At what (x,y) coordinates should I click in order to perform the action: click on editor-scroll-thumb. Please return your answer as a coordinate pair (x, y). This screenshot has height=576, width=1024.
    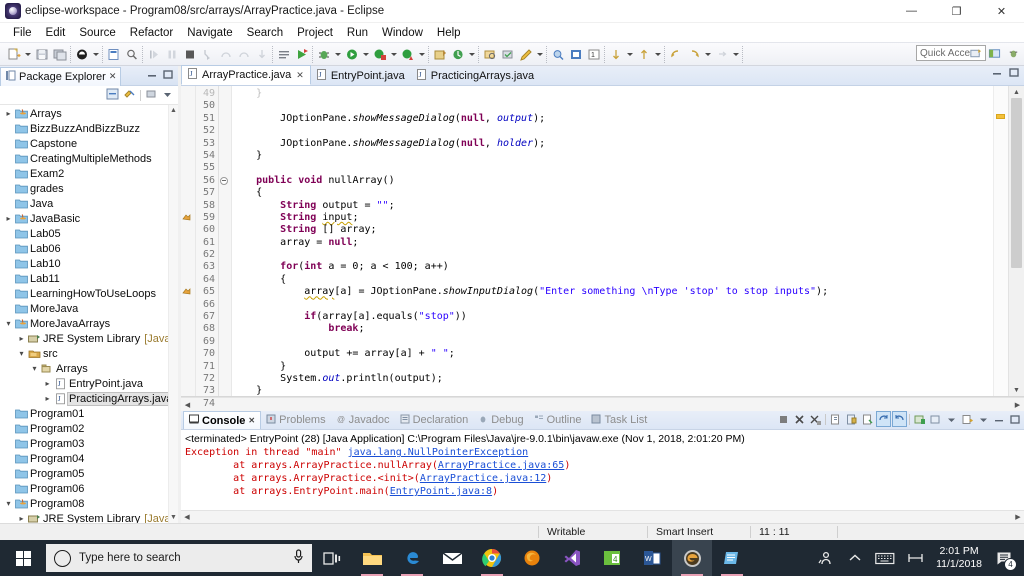
    Looking at the image, I should click on (1016, 183).